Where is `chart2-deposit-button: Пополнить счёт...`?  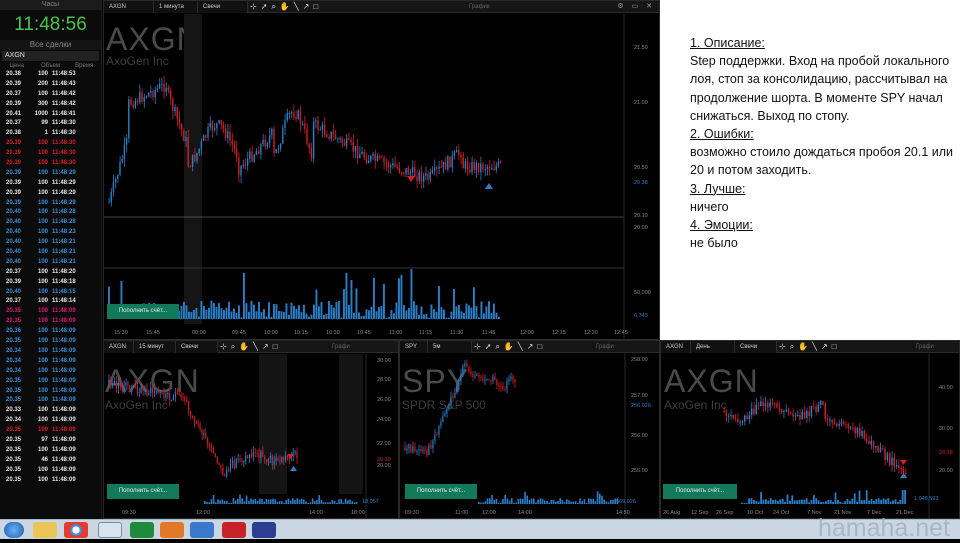
chart2-deposit-button: Пополнить счёт... is located at coordinates (143, 491).